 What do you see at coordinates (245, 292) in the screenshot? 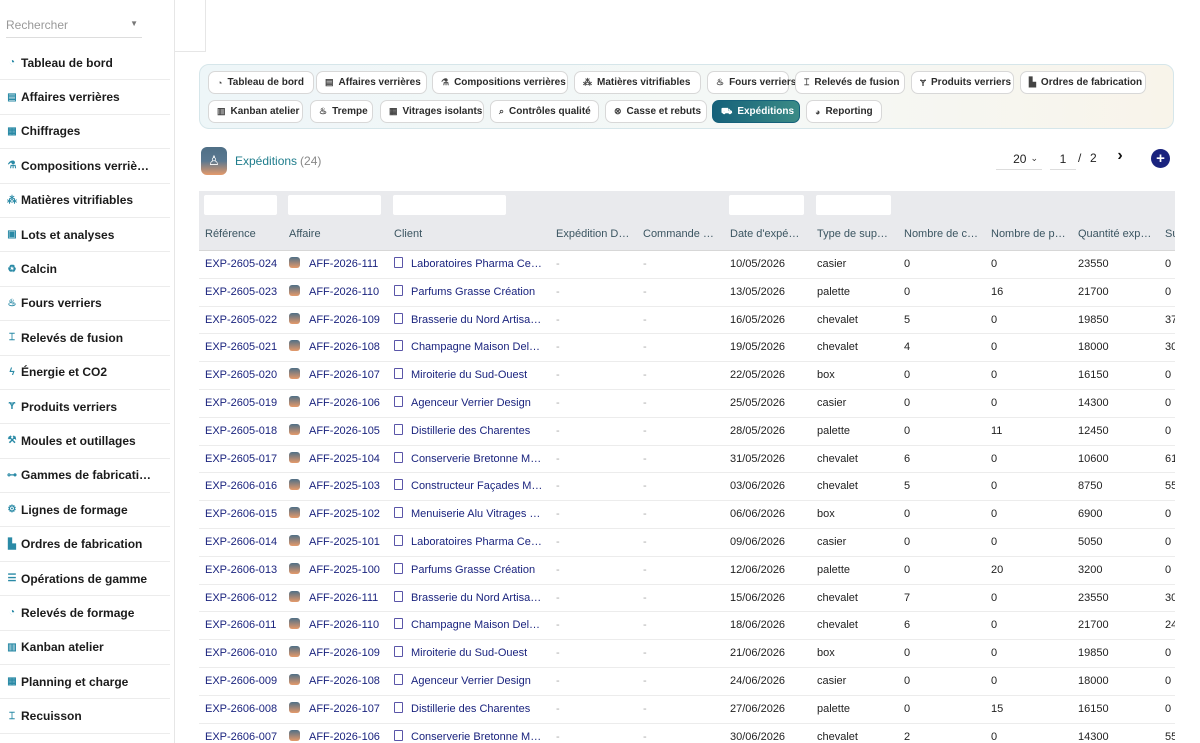
I see `table-cell: EXP-2605-023` at bounding box center [245, 292].